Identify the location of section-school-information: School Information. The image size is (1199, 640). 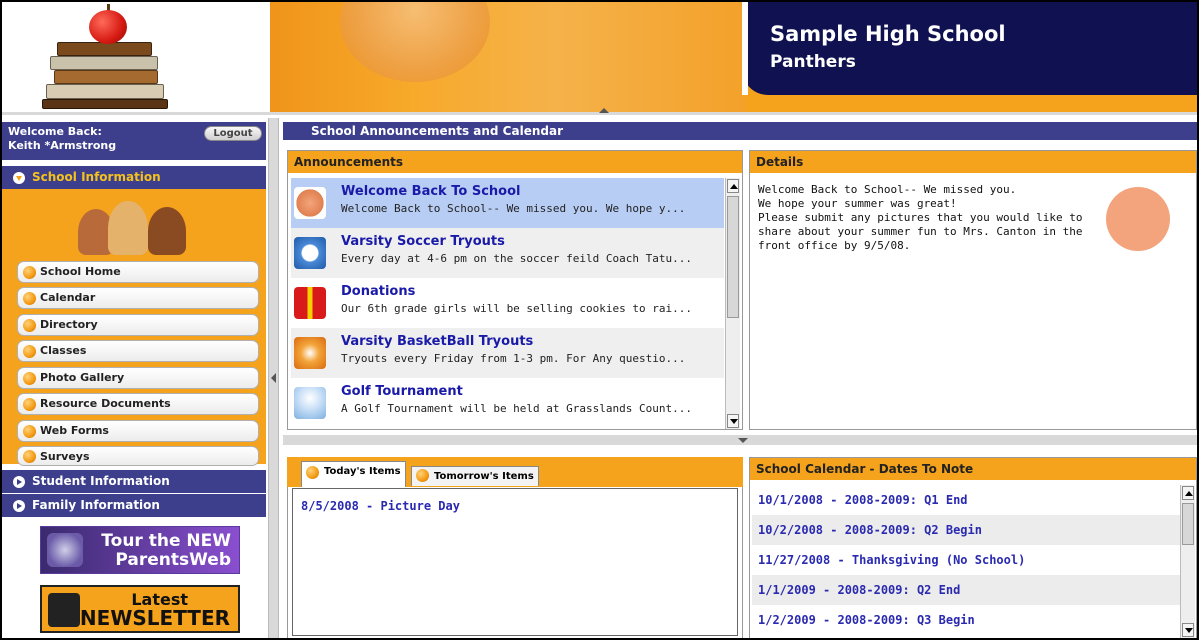
(134, 177).